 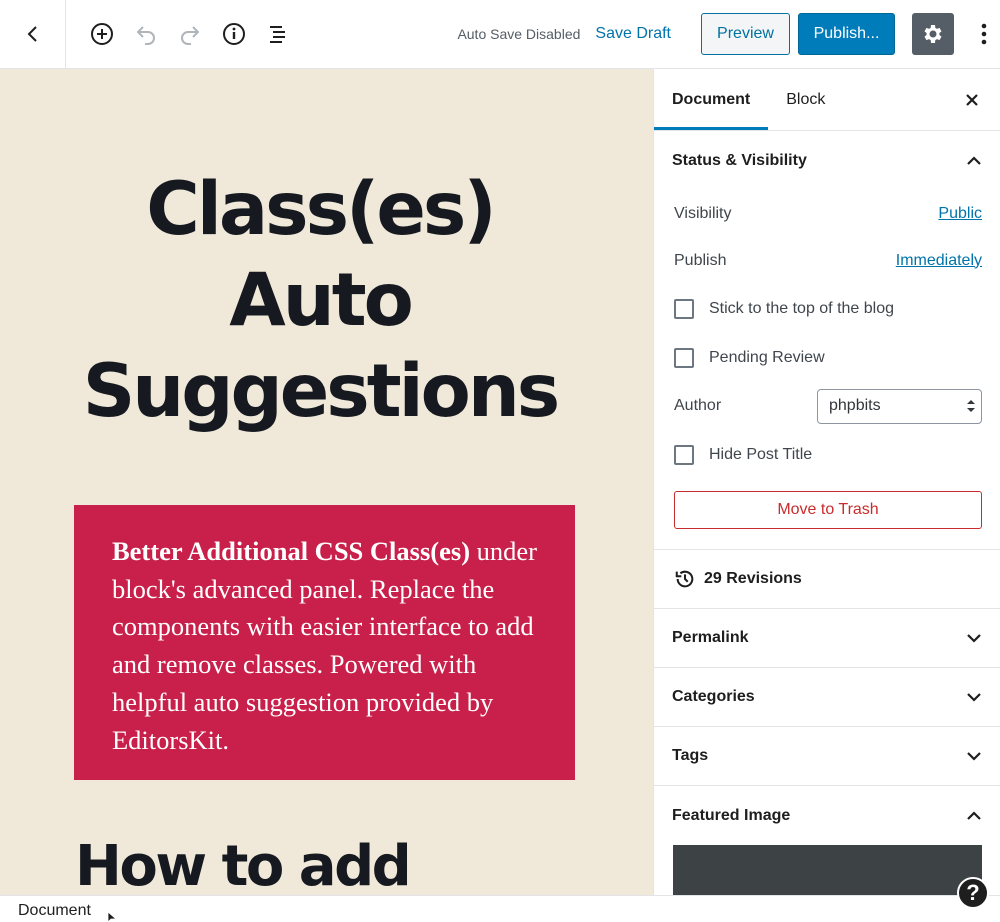 I want to click on redo-button, so click(x=190, y=34).